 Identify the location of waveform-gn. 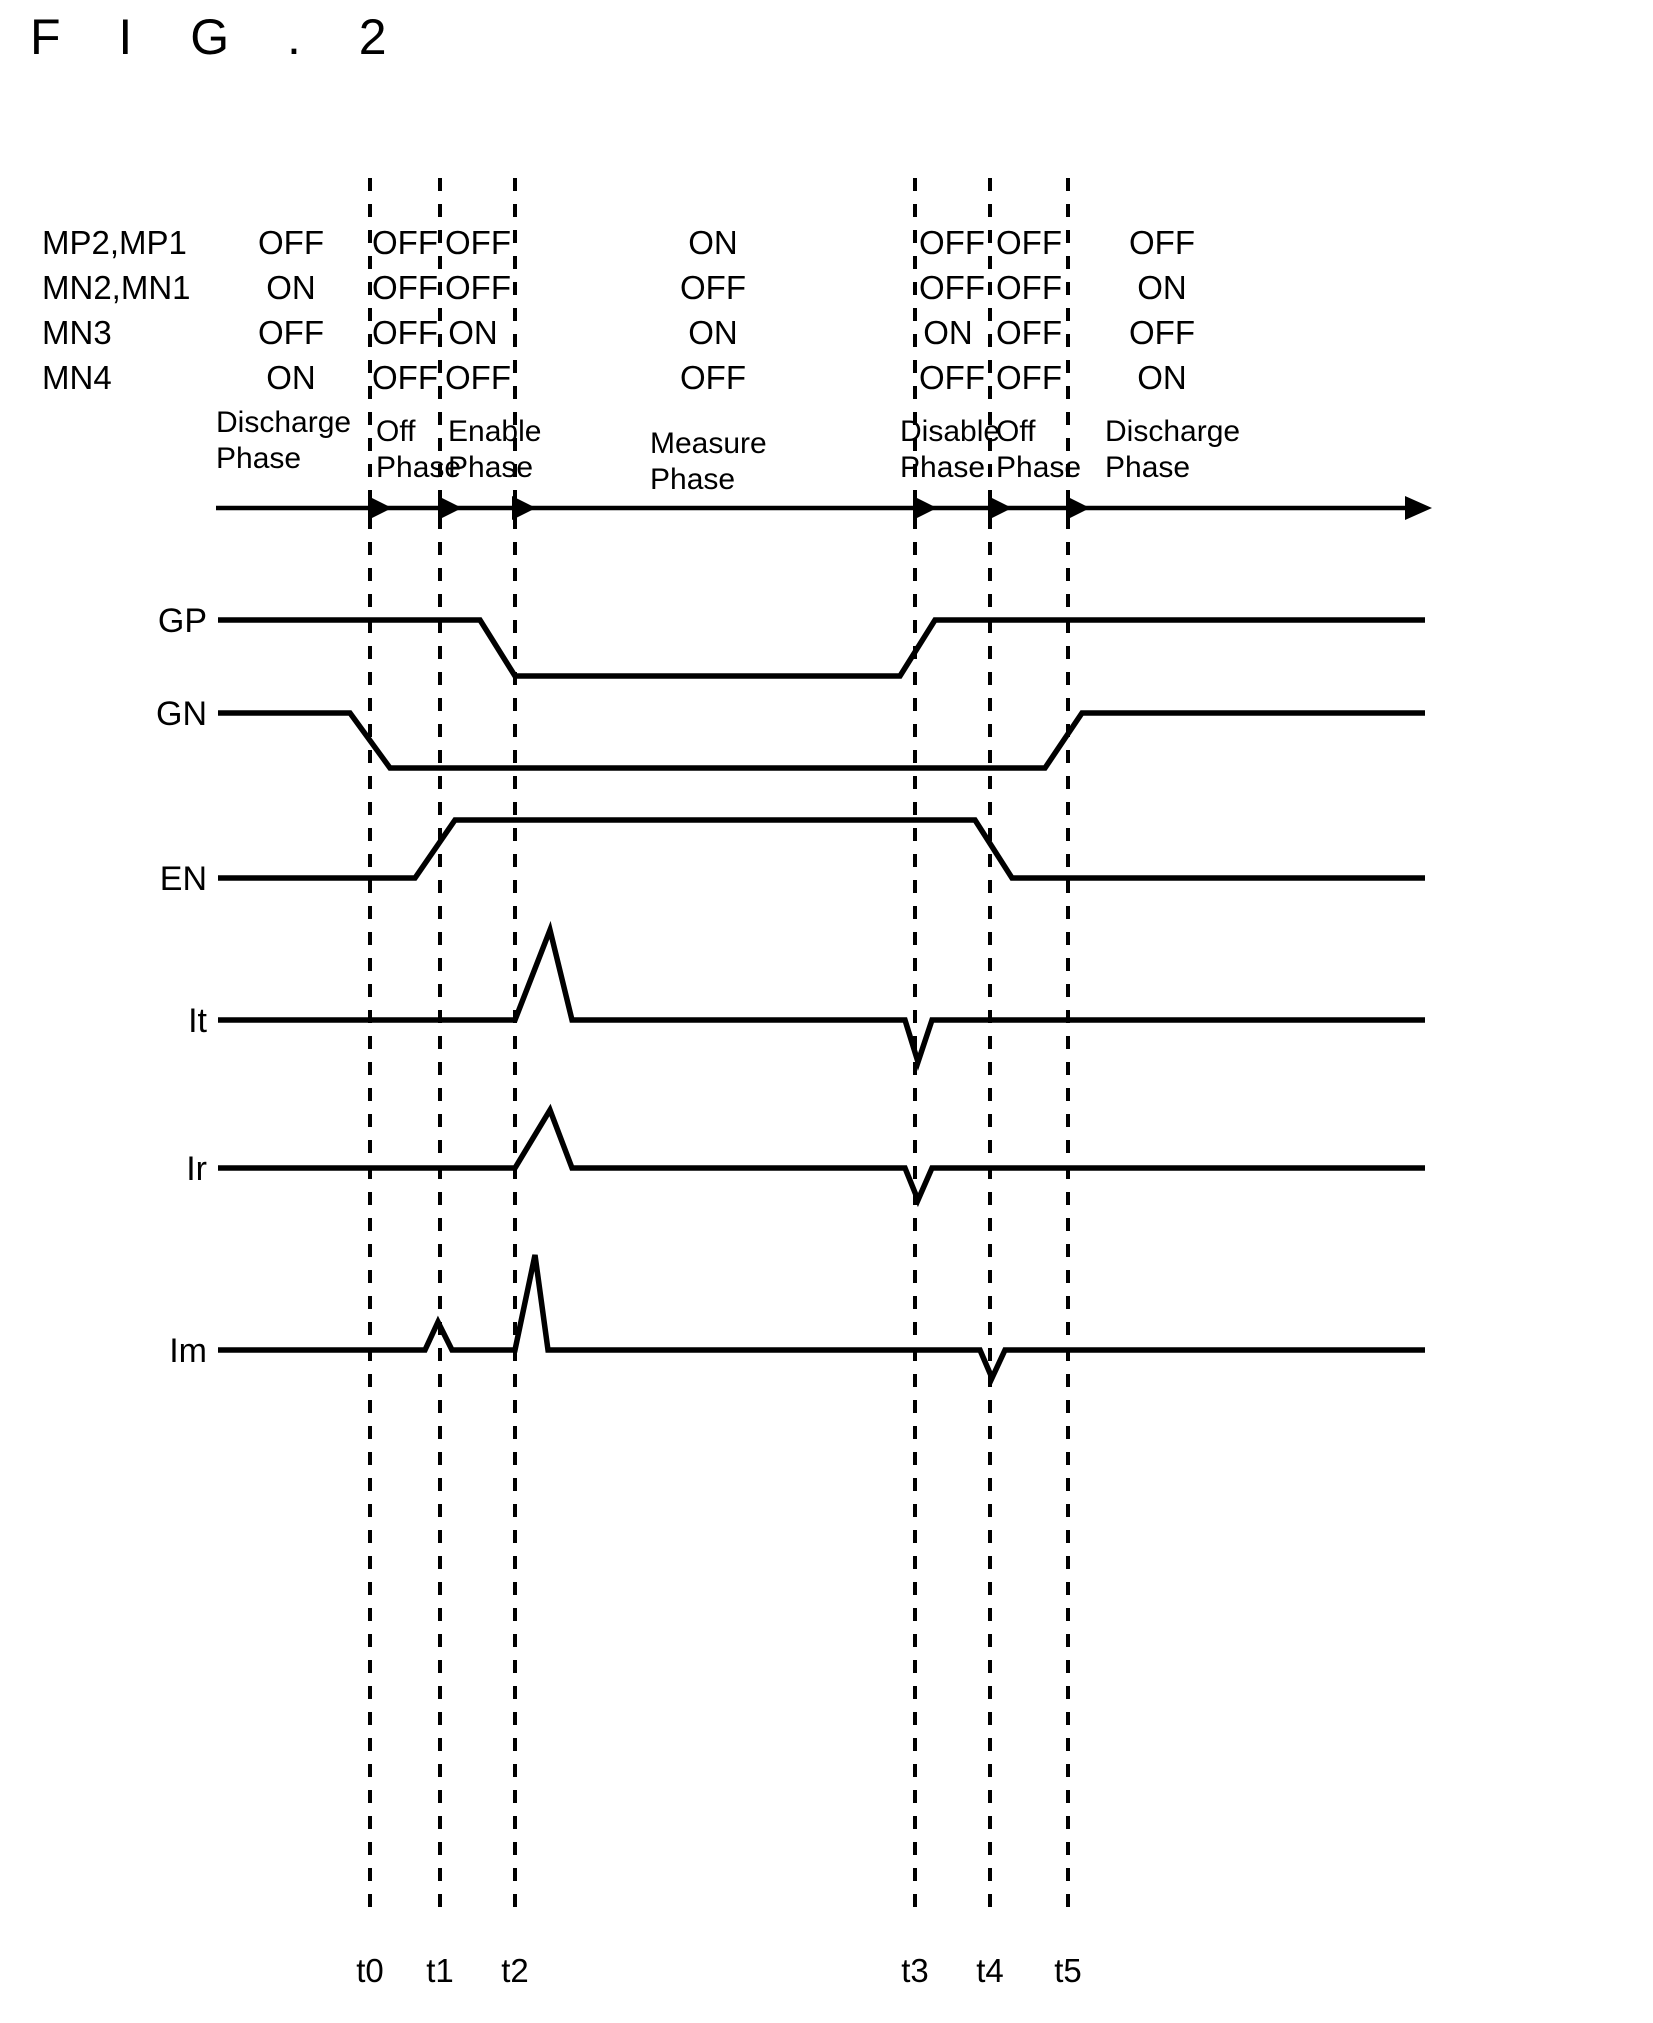
(821, 740).